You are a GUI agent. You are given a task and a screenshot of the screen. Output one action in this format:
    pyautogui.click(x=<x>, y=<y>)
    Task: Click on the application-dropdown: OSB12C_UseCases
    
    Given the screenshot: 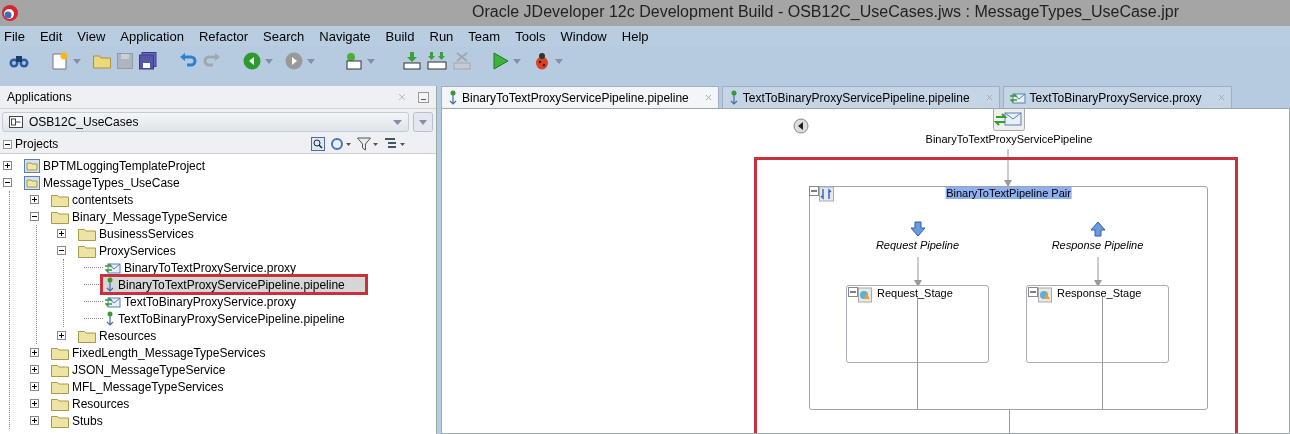 What is the action you would take?
    pyautogui.click(x=205, y=122)
    